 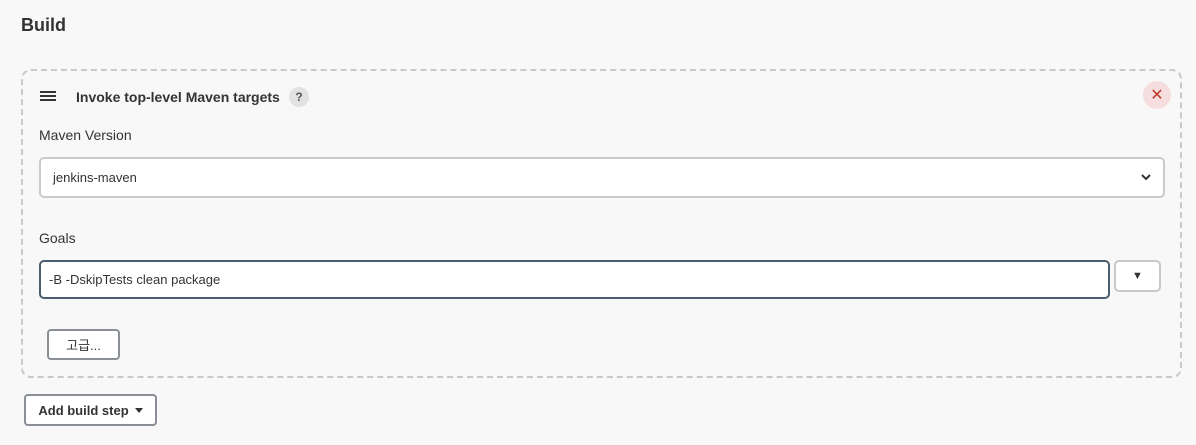 I want to click on help-icon: ?, so click(x=299, y=97).